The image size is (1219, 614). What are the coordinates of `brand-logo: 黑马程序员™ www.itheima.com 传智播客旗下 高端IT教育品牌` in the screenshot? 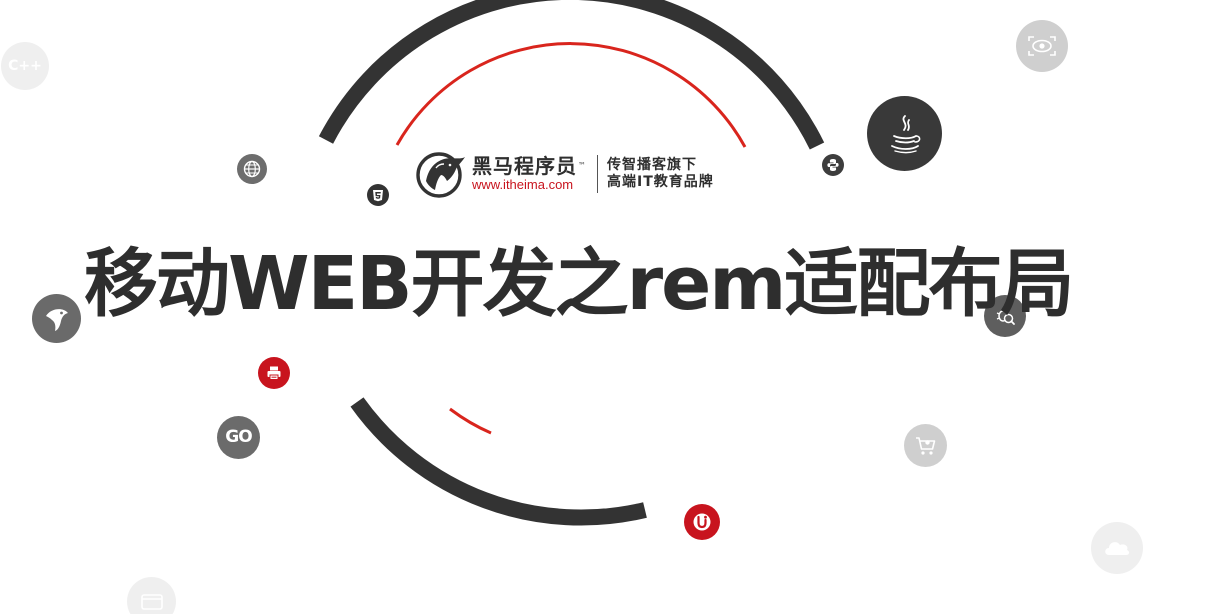 It's located at (564, 174).